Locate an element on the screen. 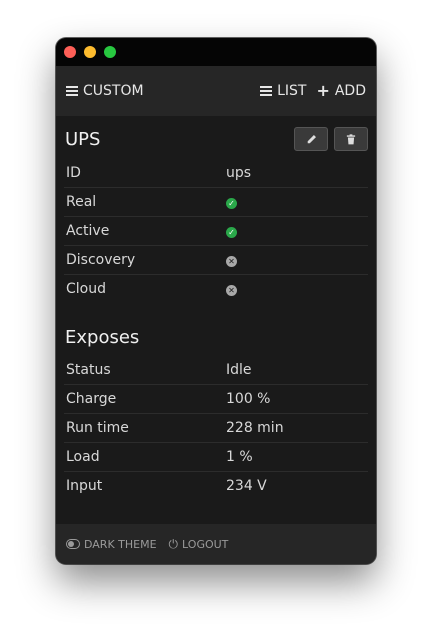  row-key: Charge is located at coordinates (91, 399).